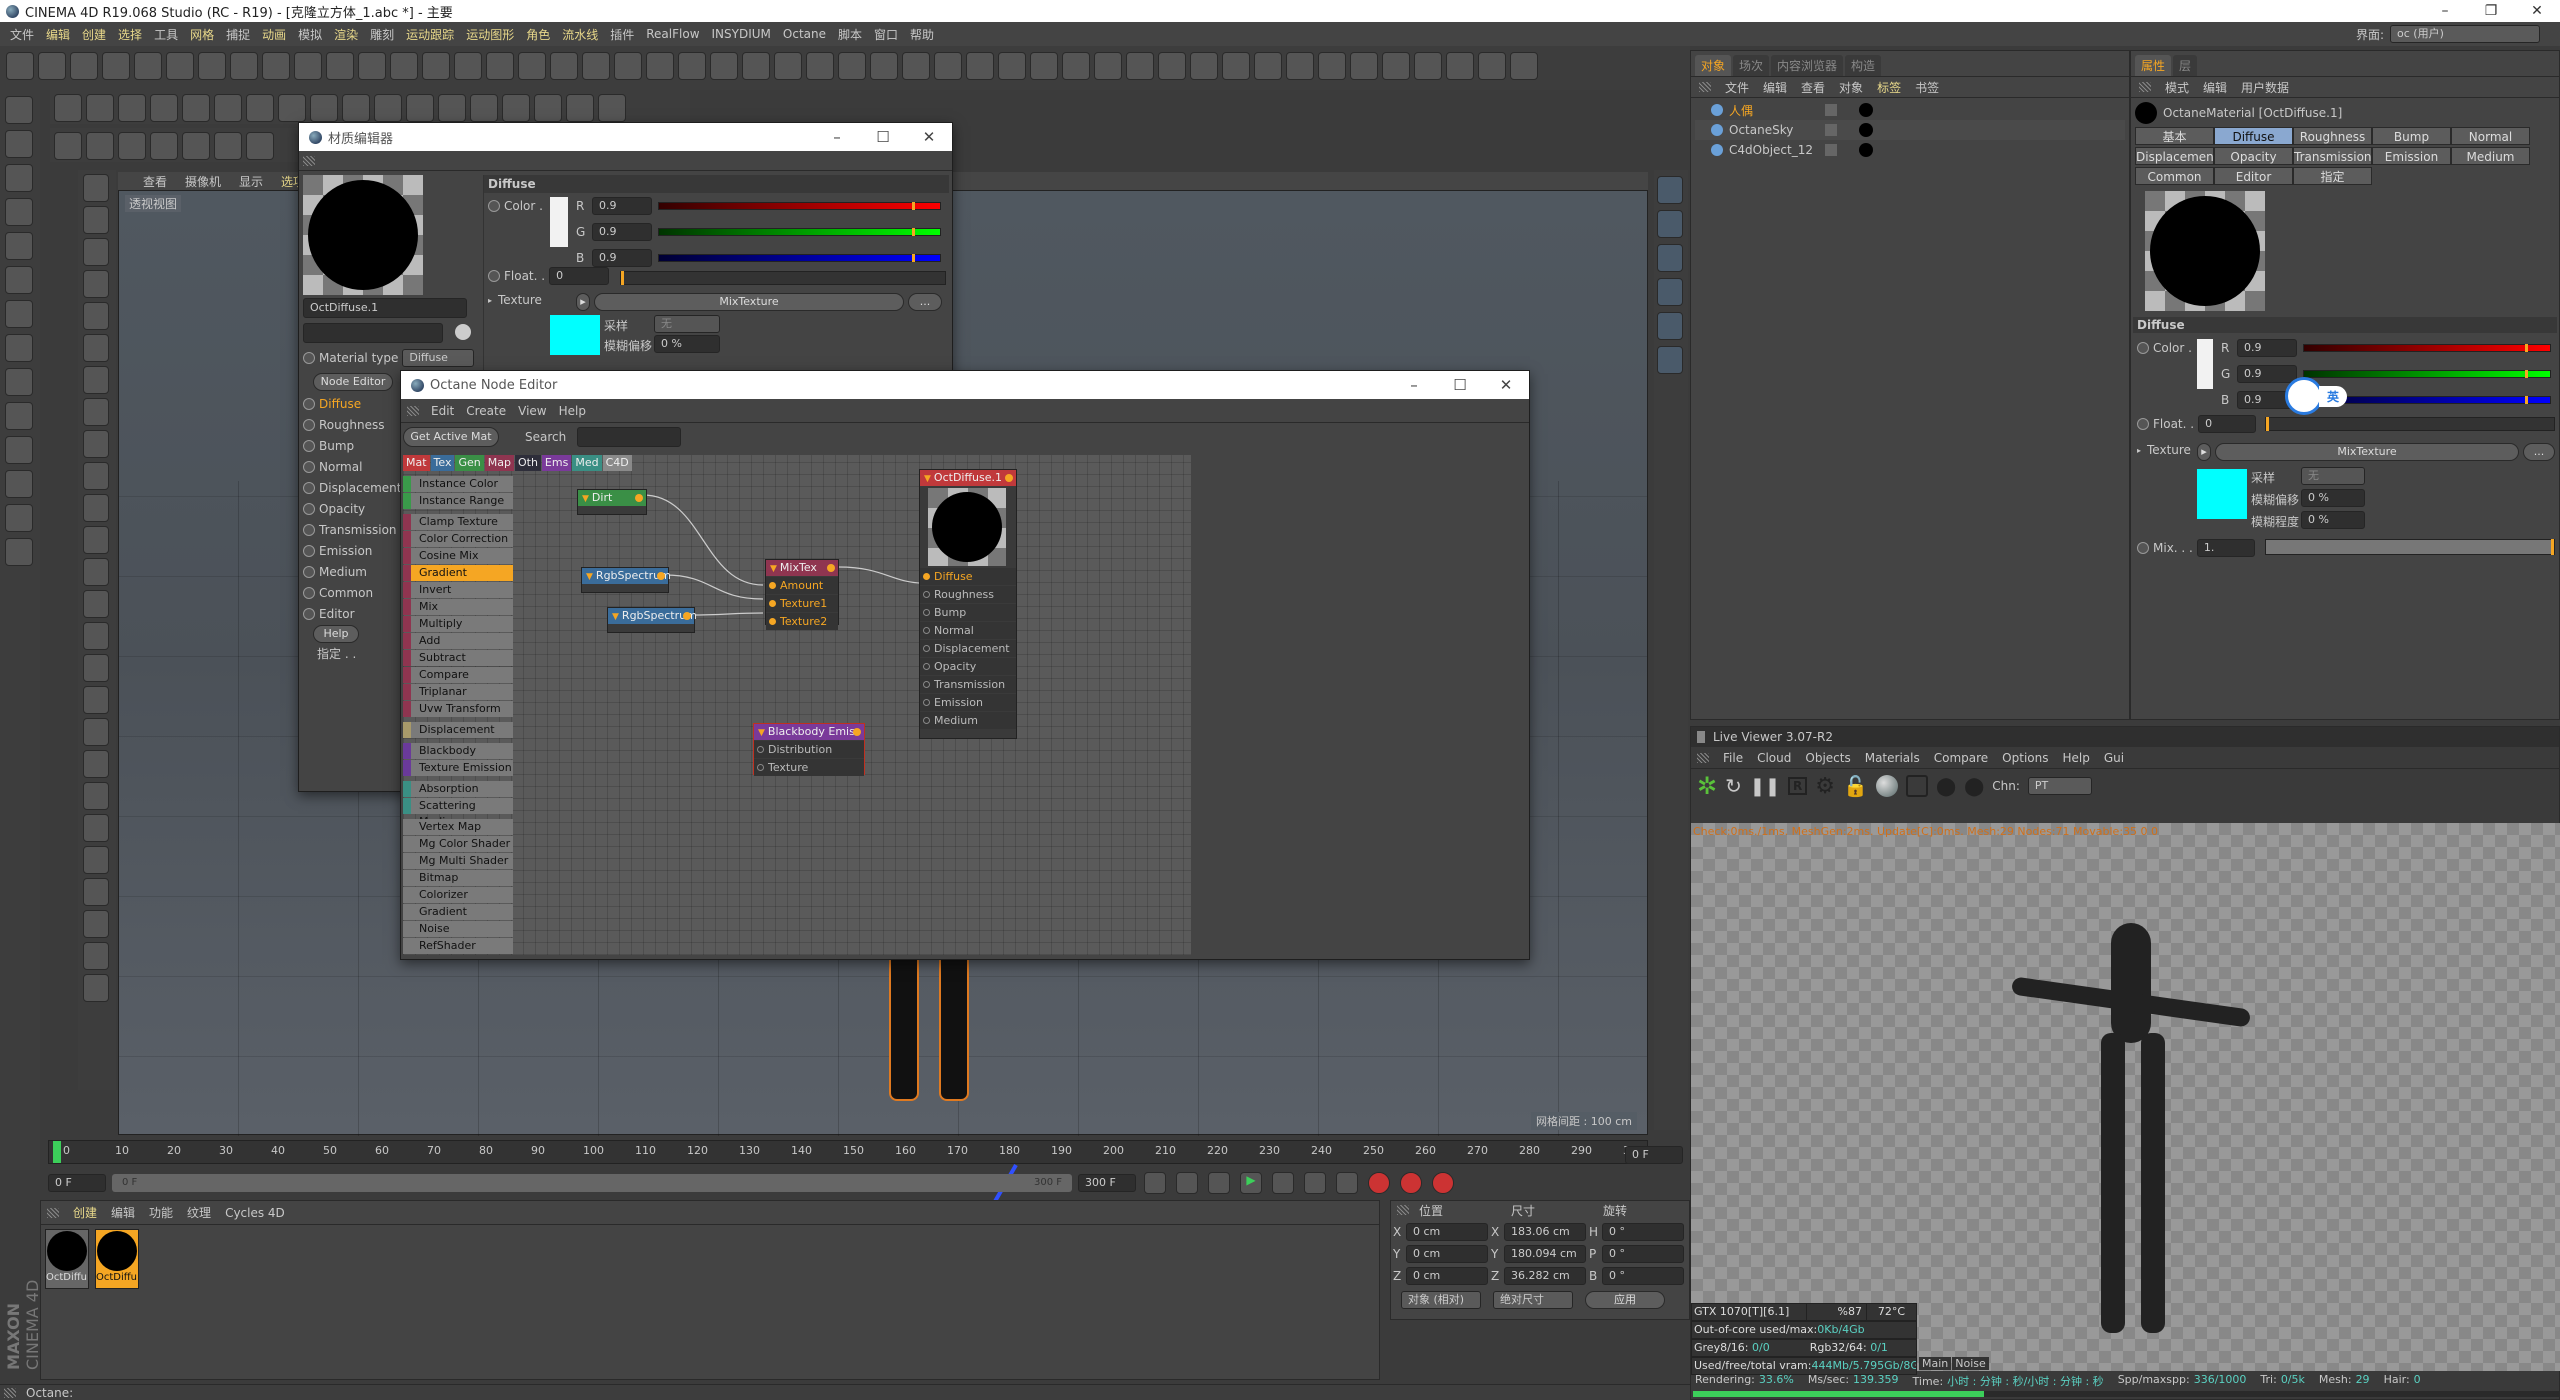  What do you see at coordinates (2411, 156) in the screenshot?
I see `channel-tab: Emission` at bounding box center [2411, 156].